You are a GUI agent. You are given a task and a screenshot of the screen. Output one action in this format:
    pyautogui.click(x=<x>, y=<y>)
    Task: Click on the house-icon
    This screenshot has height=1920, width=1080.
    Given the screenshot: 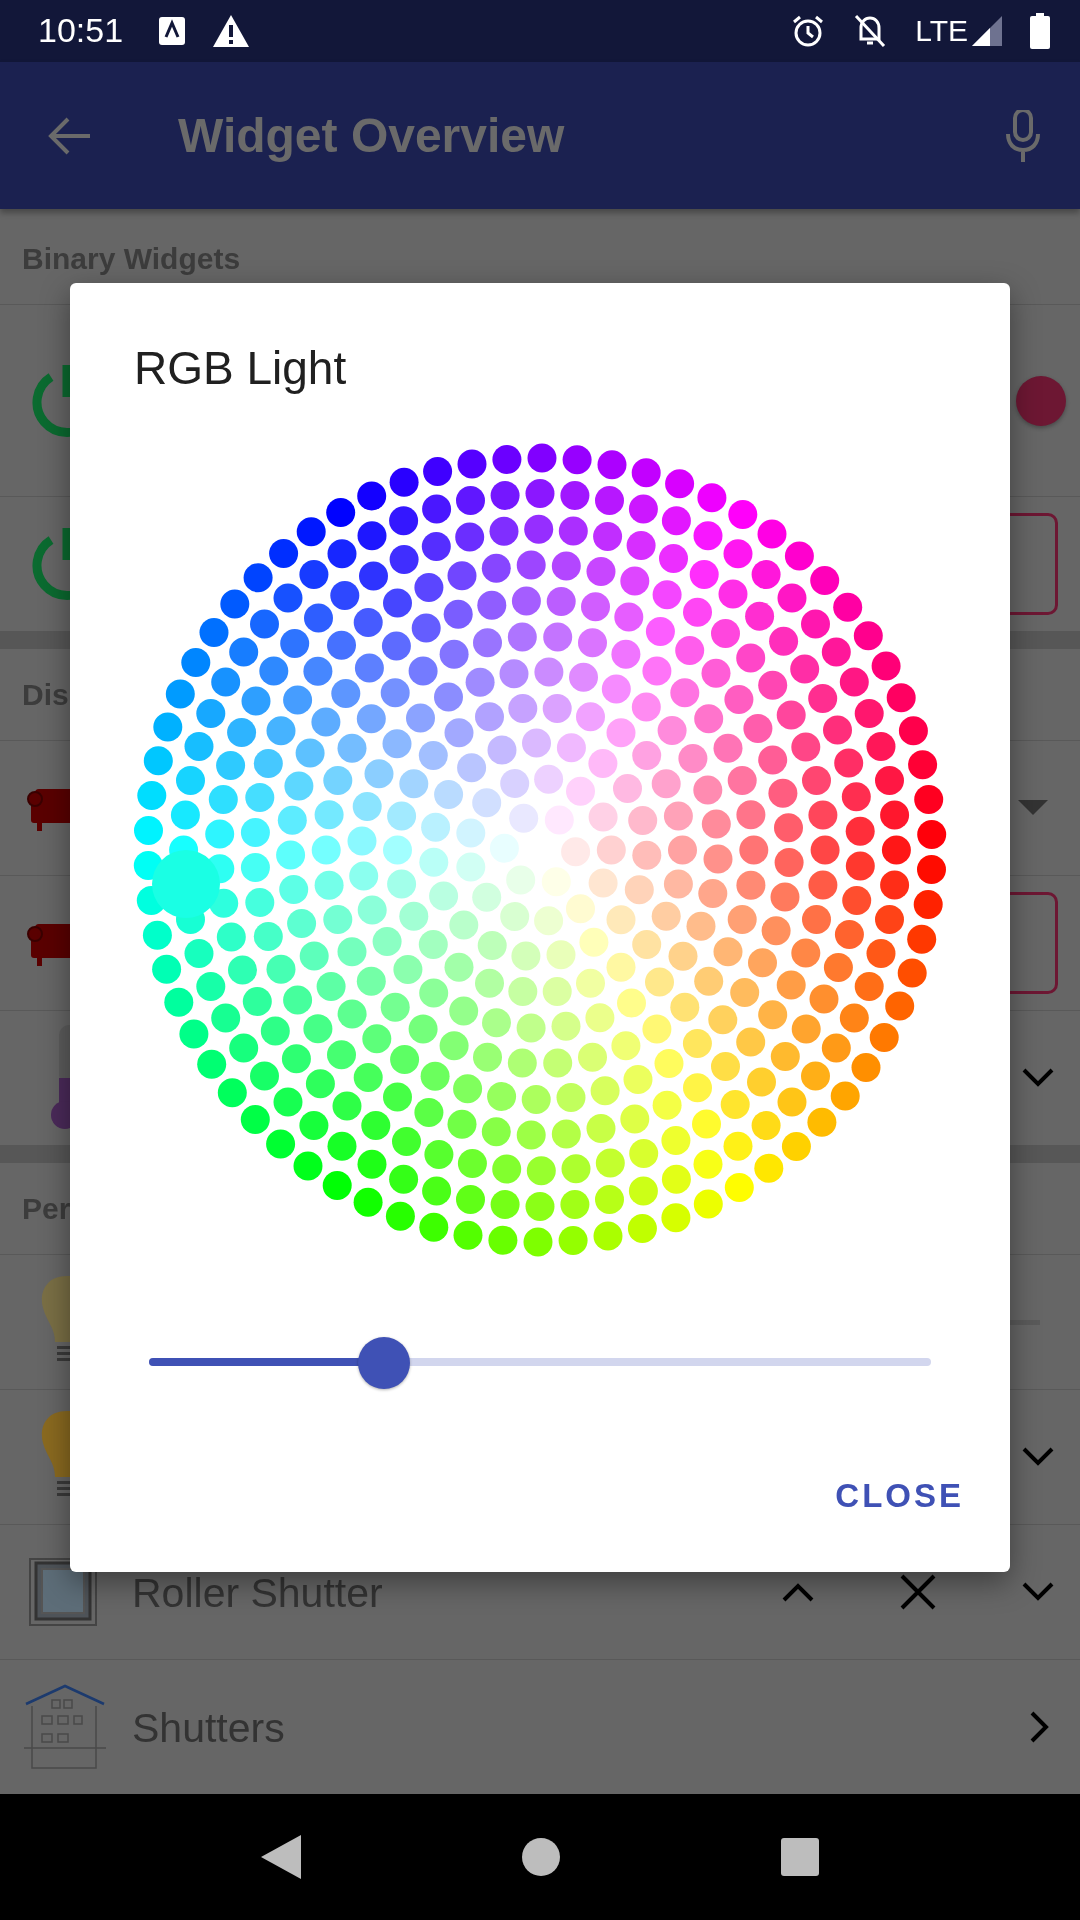 What is the action you would take?
    pyautogui.click(x=65, y=1727)
    